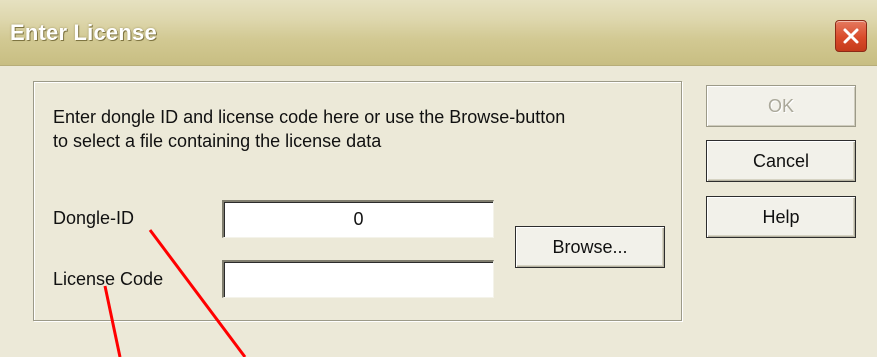  Describe the element at coordinates (197, 293) in the screenshot. I see `annotation-line-dongle-id` at that location.